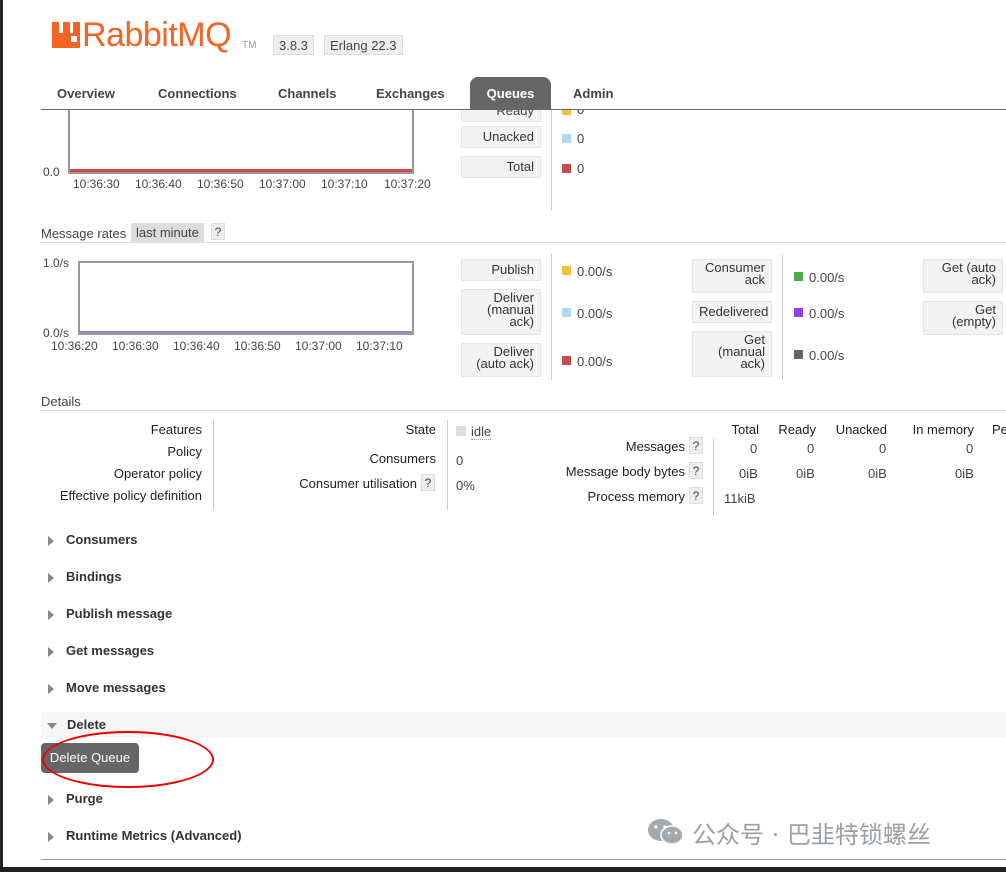 This screenshot has width=1006, height=872. Describe the element at coordinates (102, 539) in the screenshot. I see `section-label: Consumers` at that location.